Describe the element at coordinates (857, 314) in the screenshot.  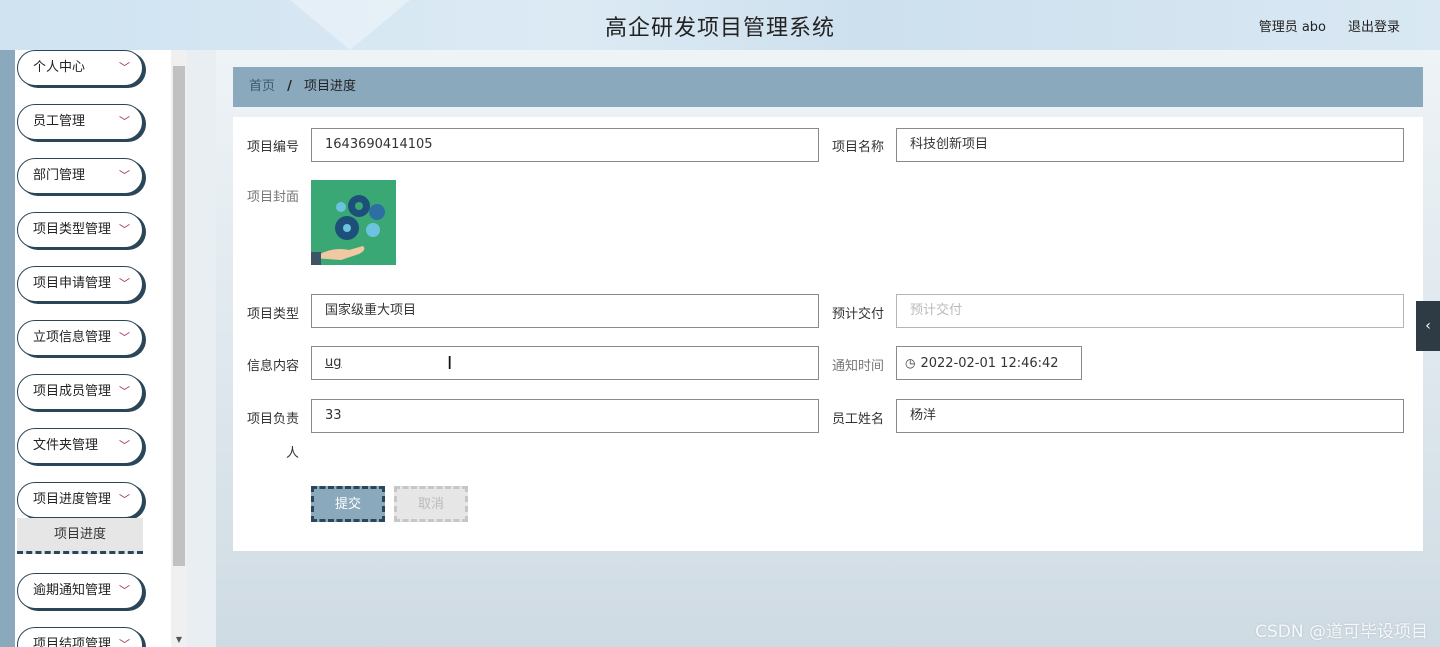
I see `delivery-label: 预计交付` at that location.